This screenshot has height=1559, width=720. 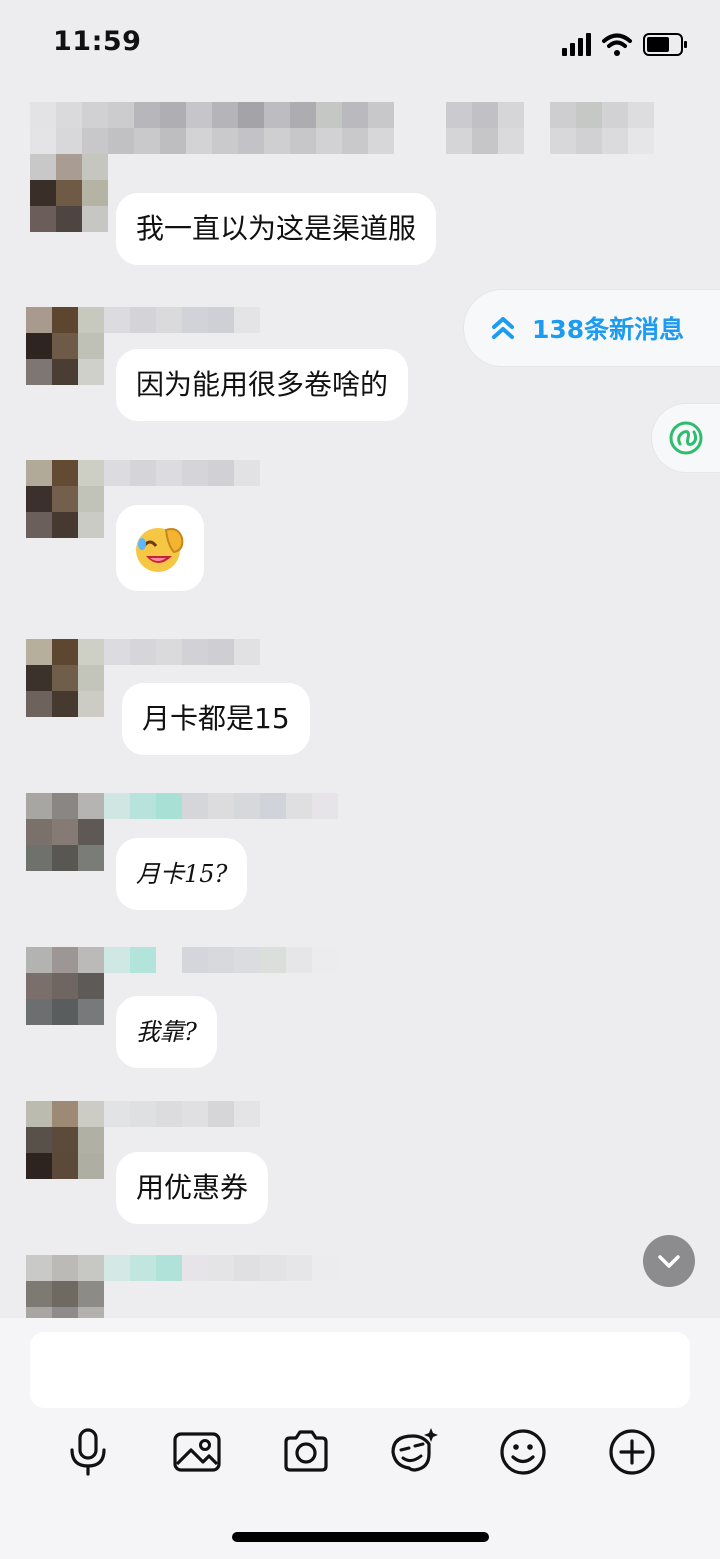 What do you see at coordinates (576, 44) in the screenshot?
I see `cellular-signal-icon` at bounding box center [576, 44].